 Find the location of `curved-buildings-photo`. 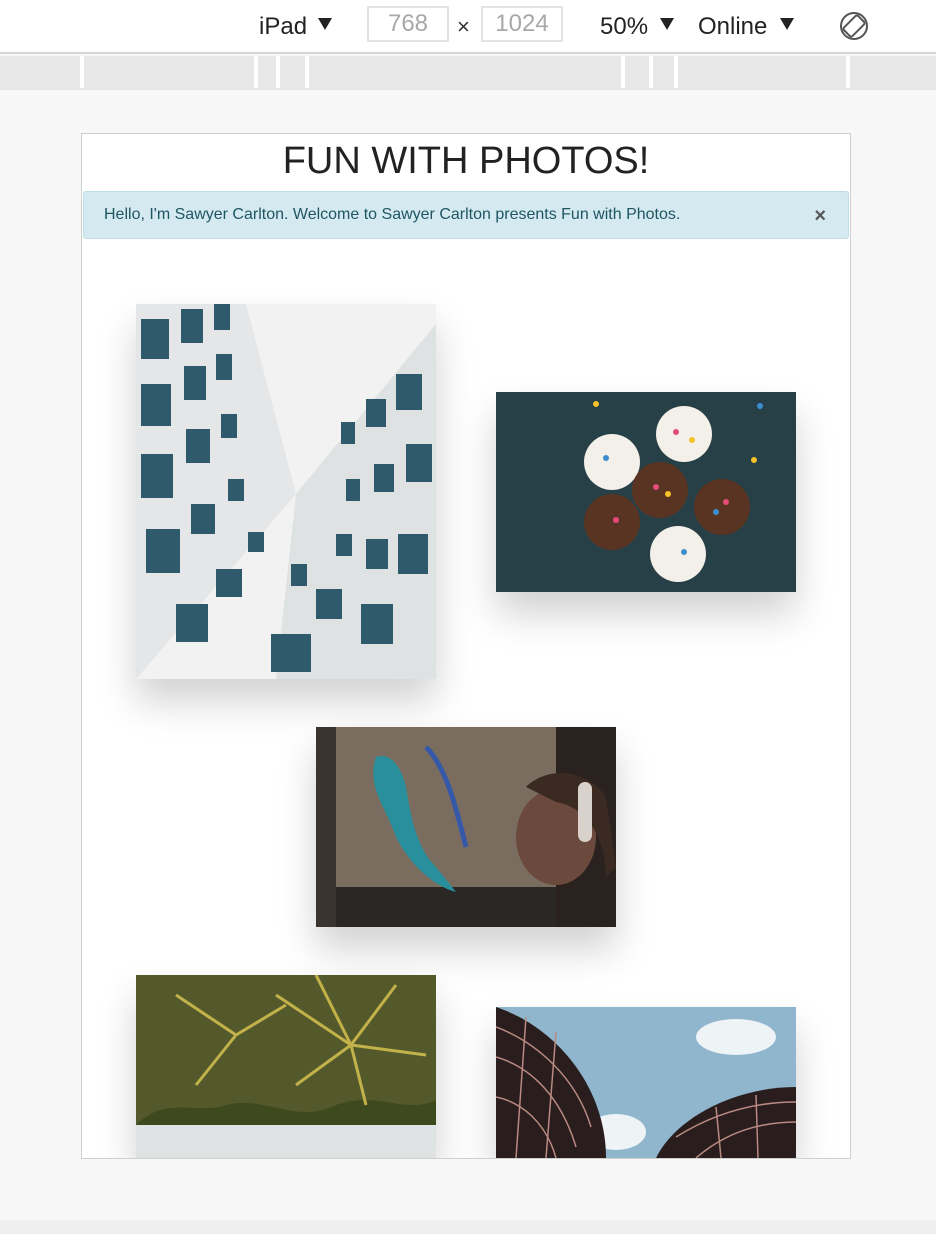

curved-buildings-photo is located at coordinates (646, 1082).